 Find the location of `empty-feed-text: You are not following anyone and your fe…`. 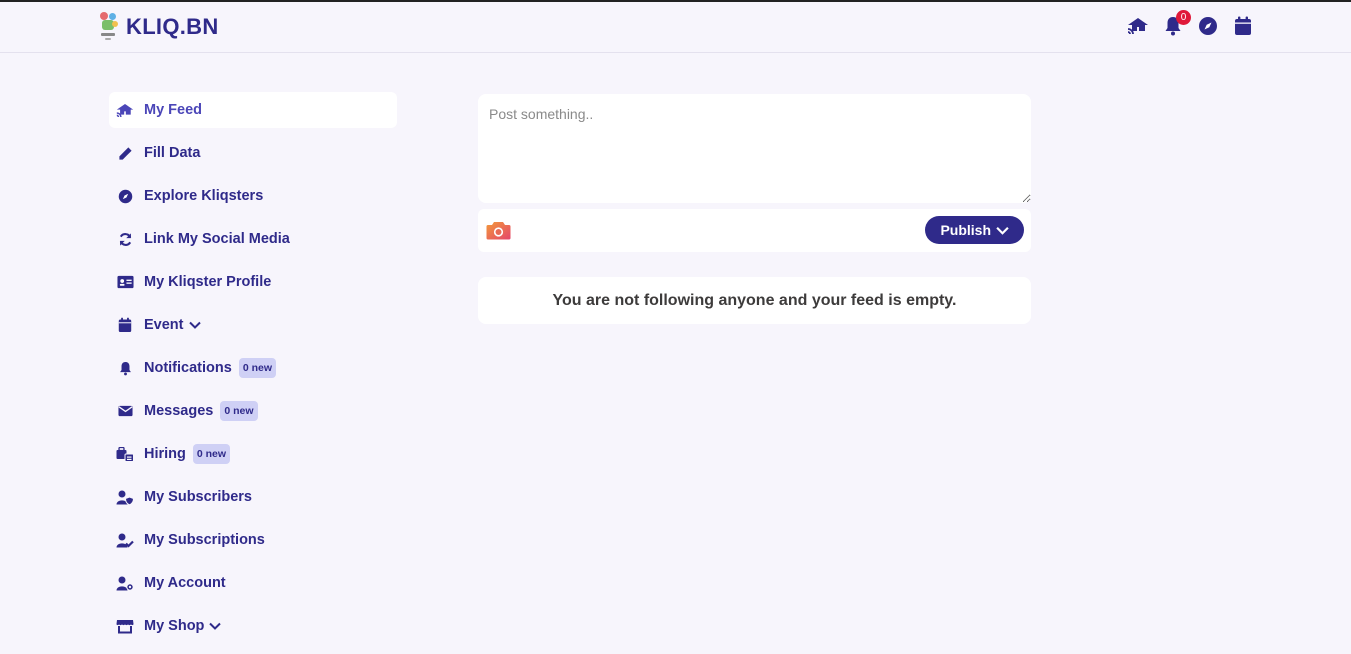

empty-feed-text: You are not following anyone and your fe… is located at coordinates (754, 300).